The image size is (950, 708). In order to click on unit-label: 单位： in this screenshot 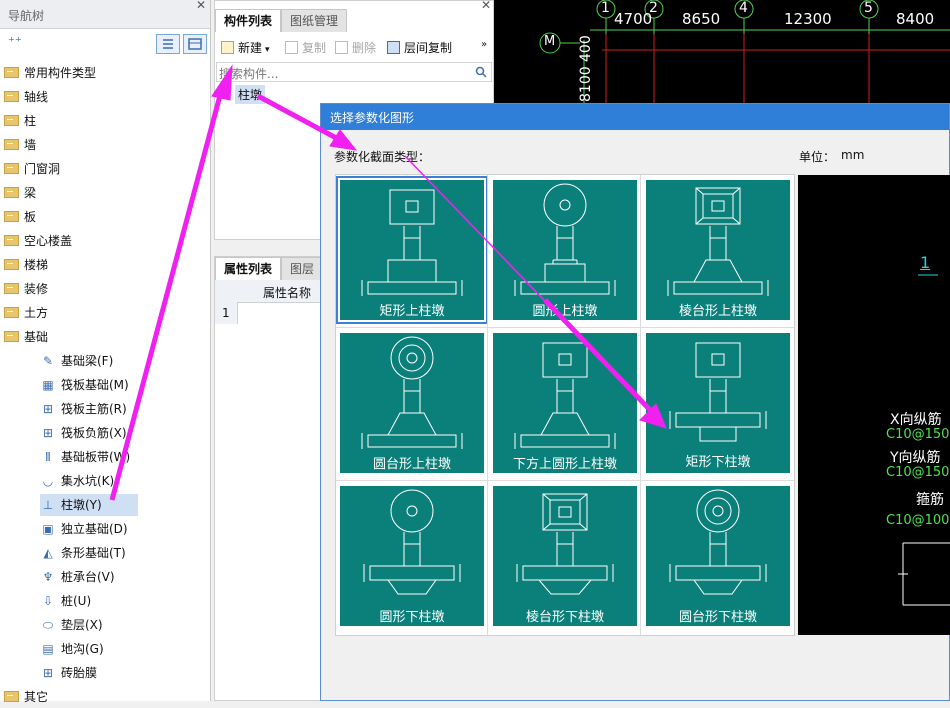, I will do `click(817, 157)`.